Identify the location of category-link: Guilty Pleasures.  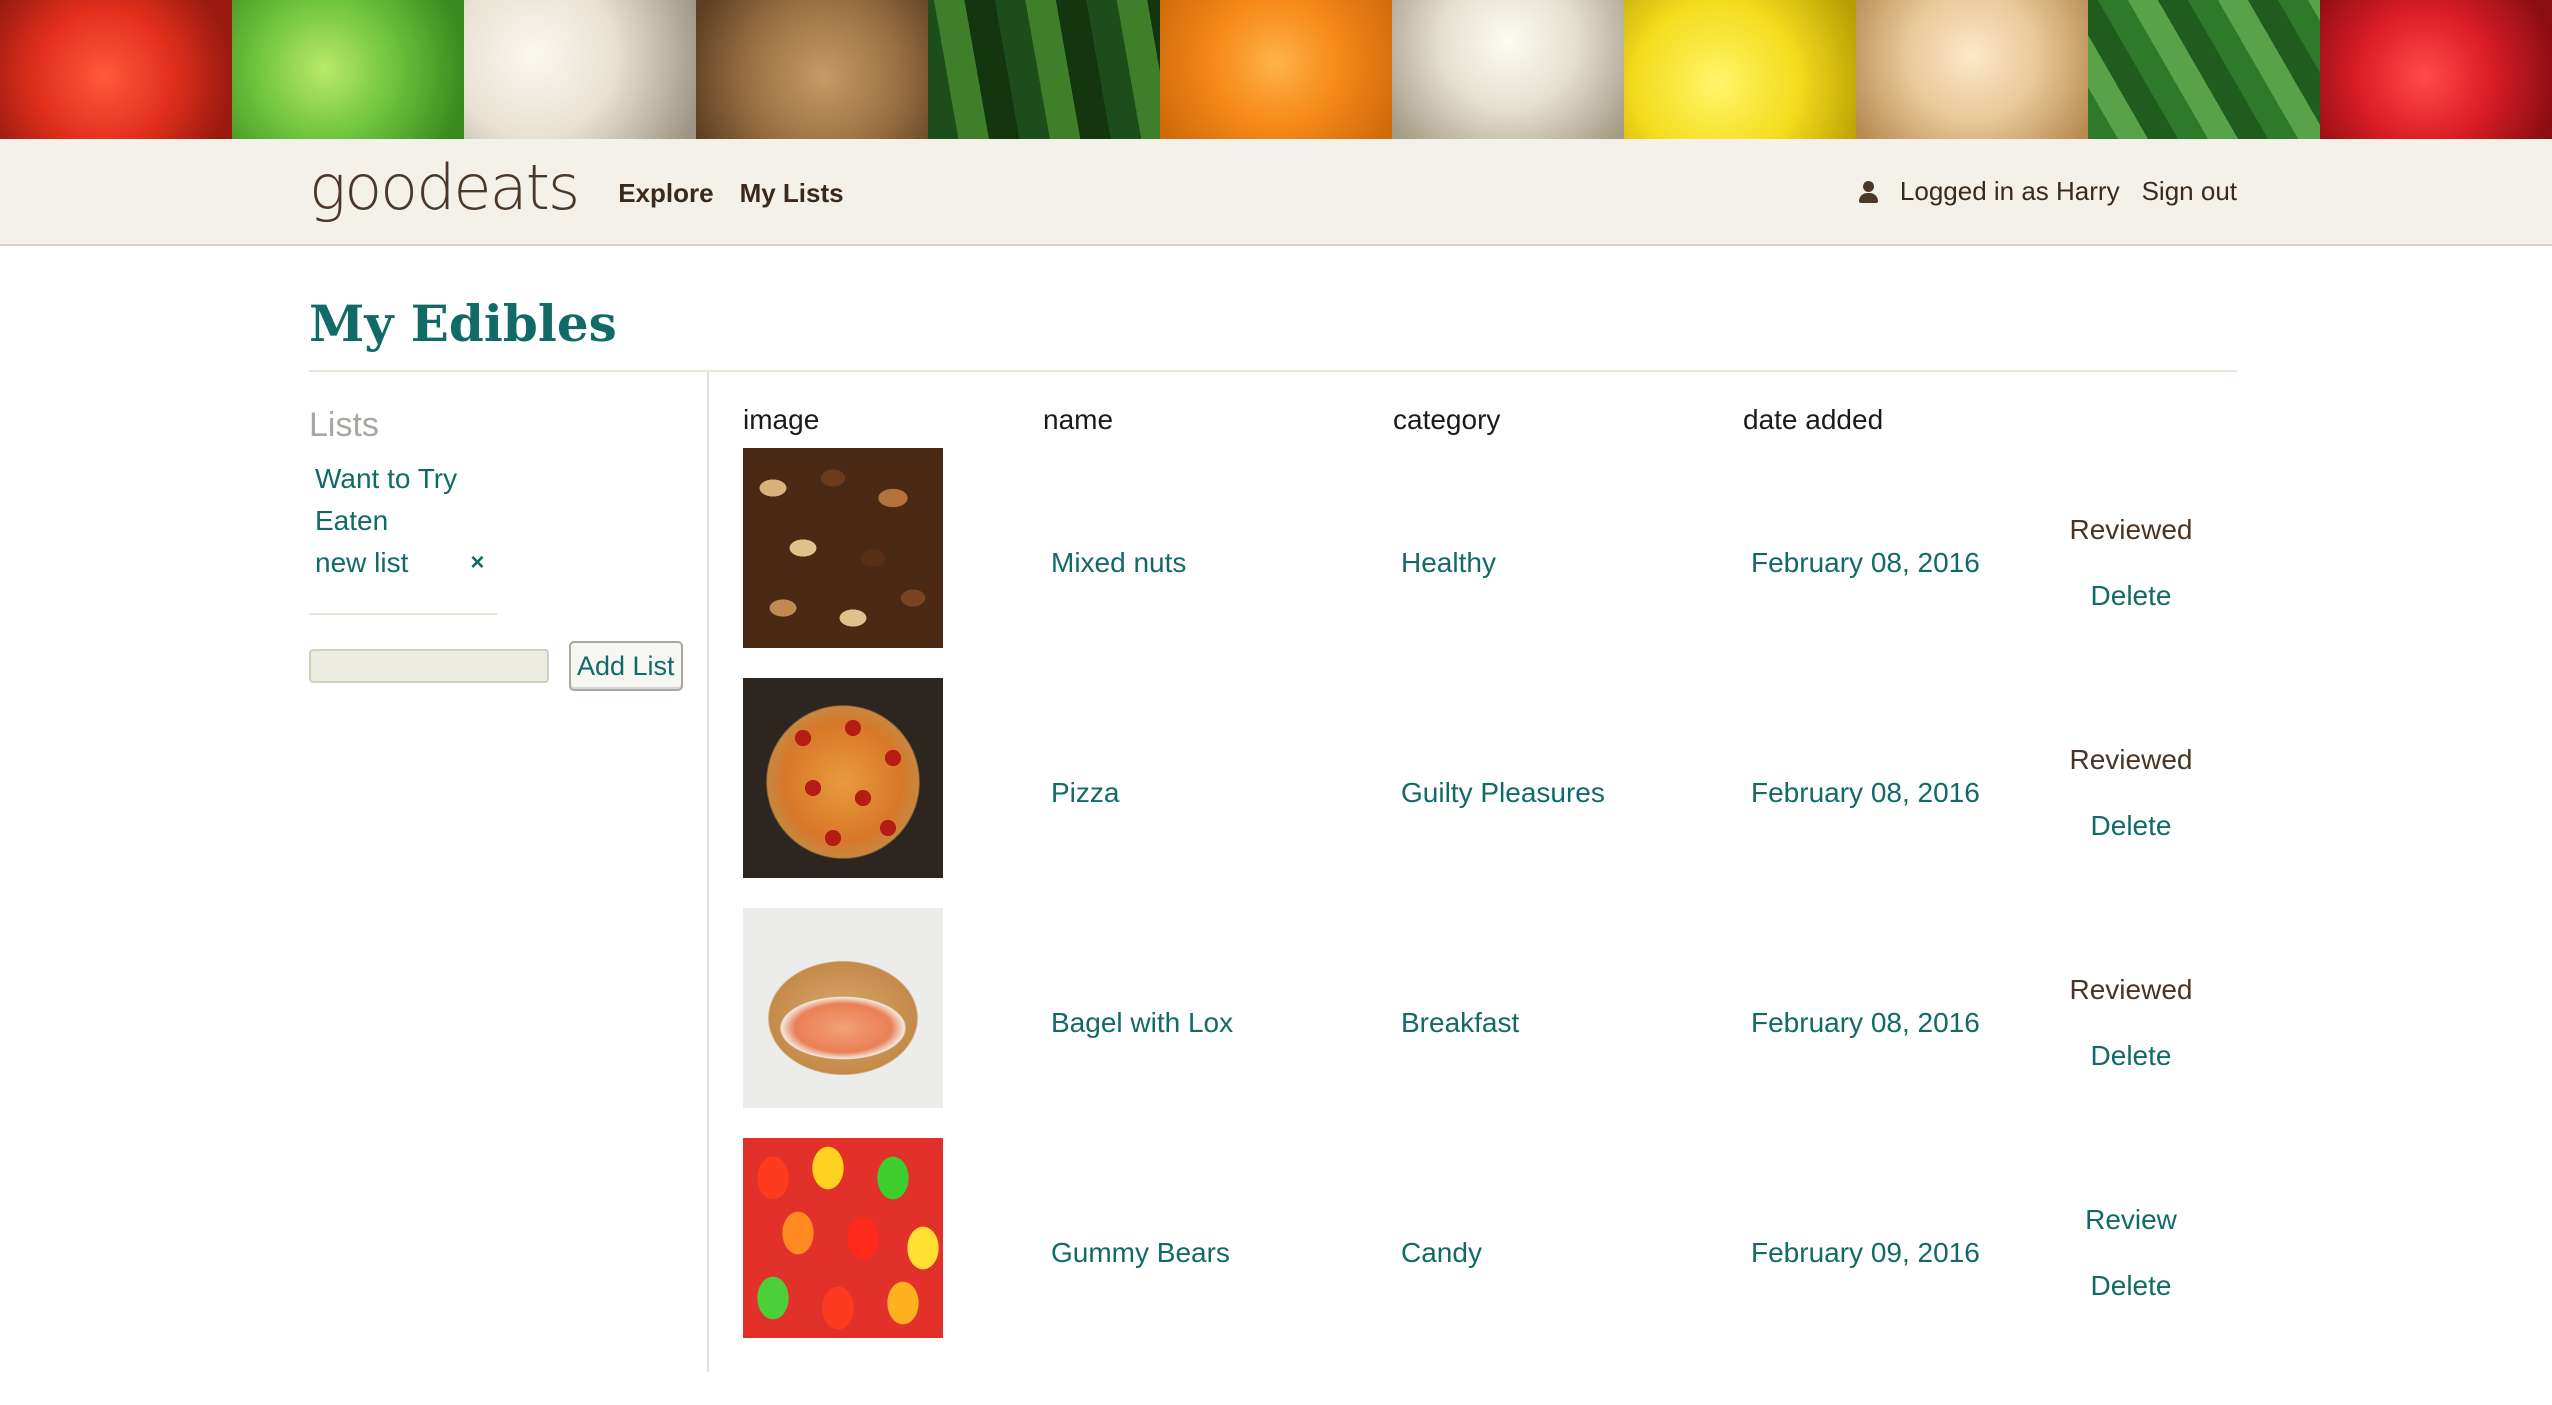
(1568, 793).